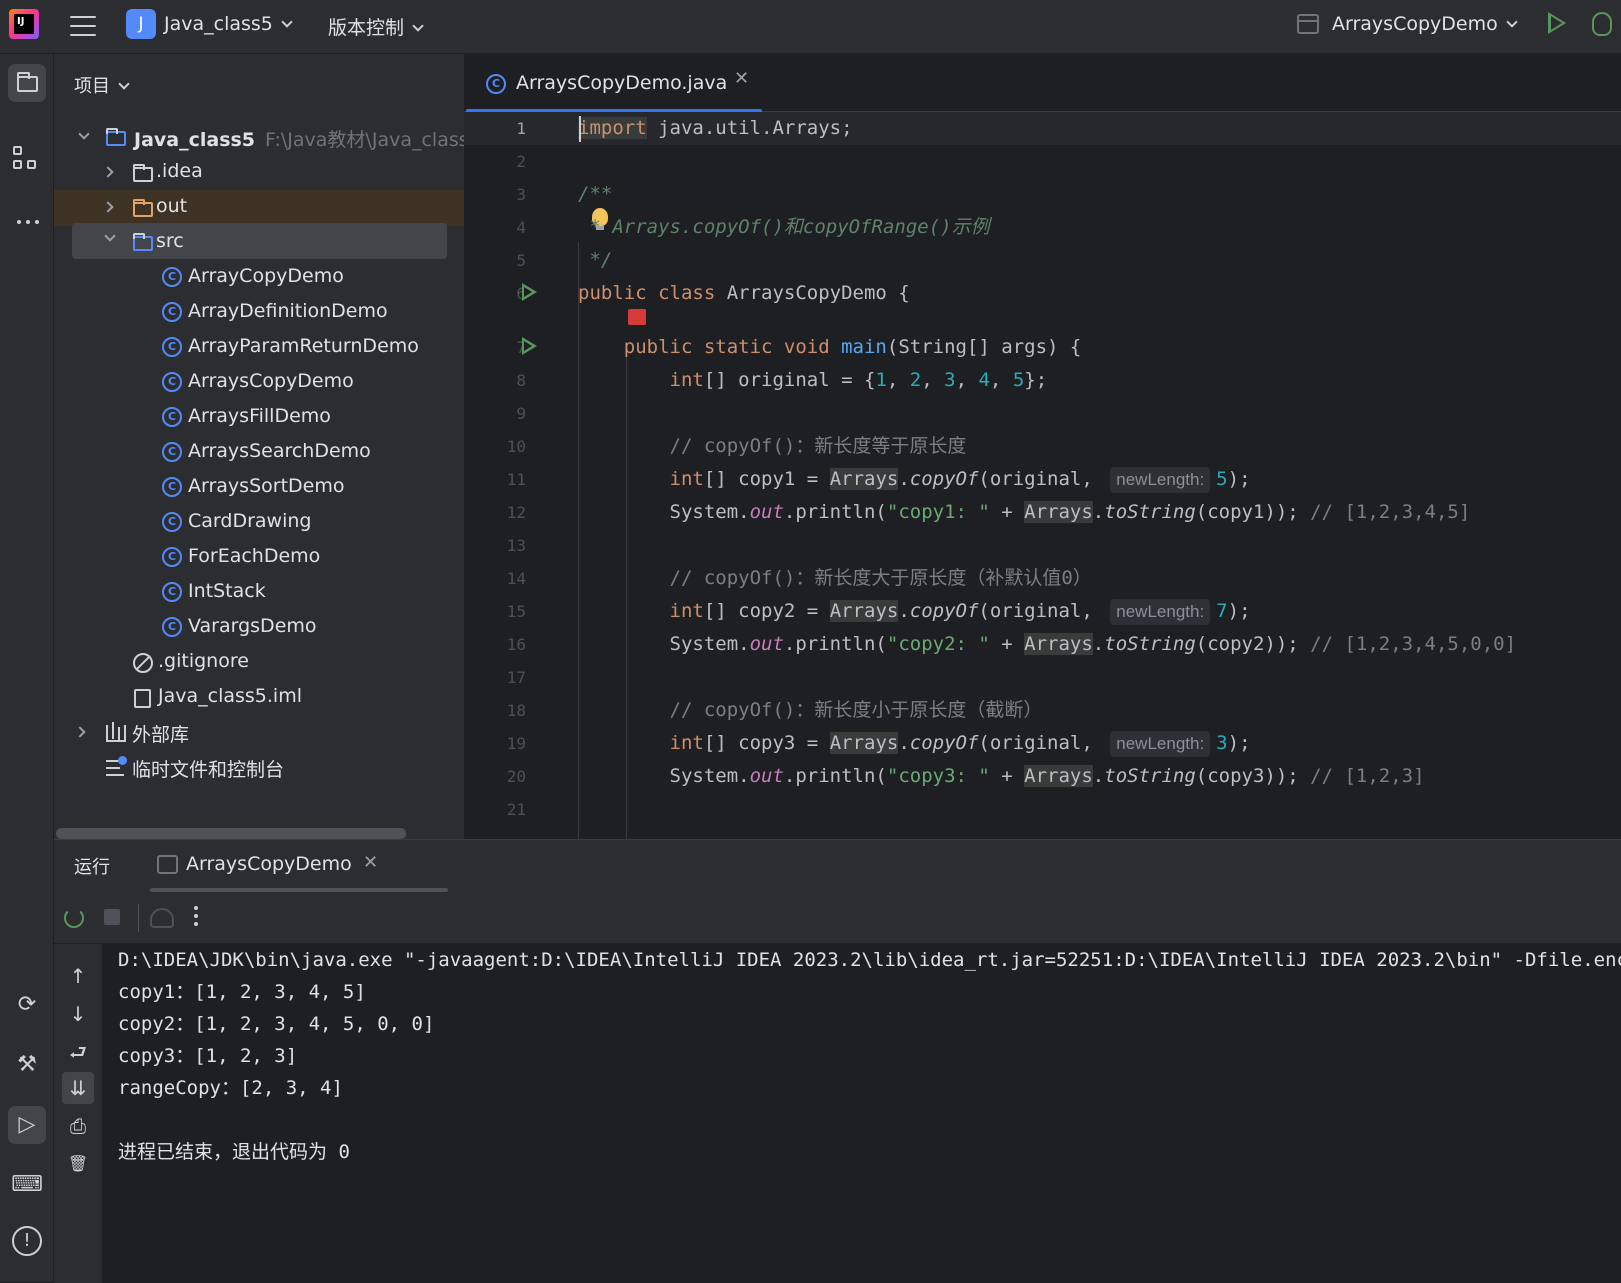  I want to click on logo-text: IJ, so click(21, 21).